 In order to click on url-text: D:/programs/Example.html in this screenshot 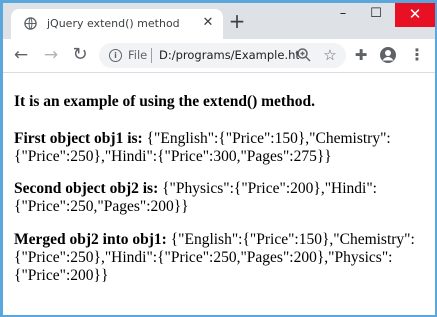, I will do `click(229, 55)`.